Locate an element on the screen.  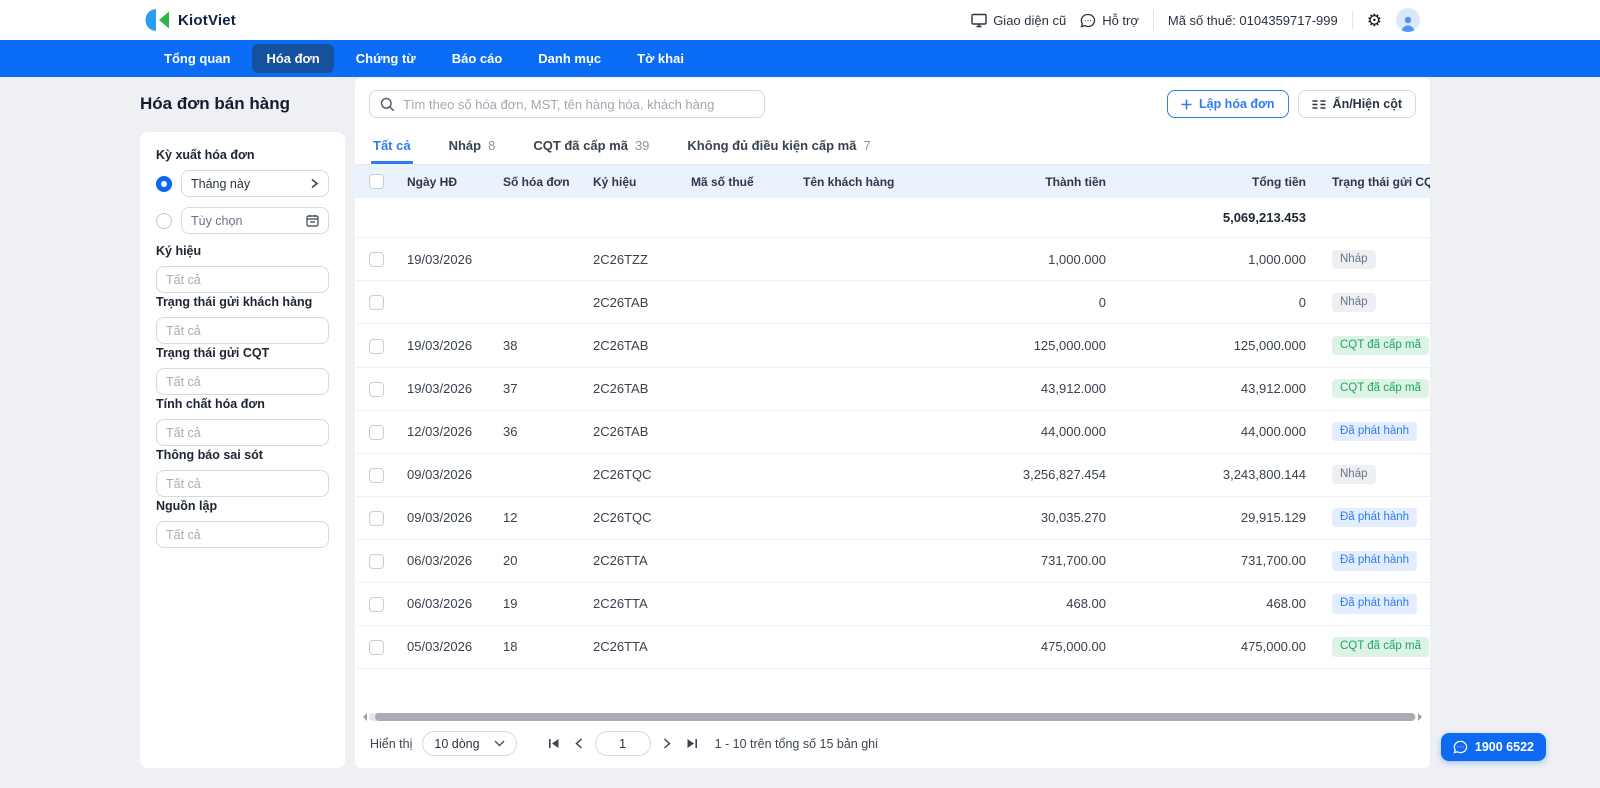
plus-icon is located at coordinates (1186, 104).